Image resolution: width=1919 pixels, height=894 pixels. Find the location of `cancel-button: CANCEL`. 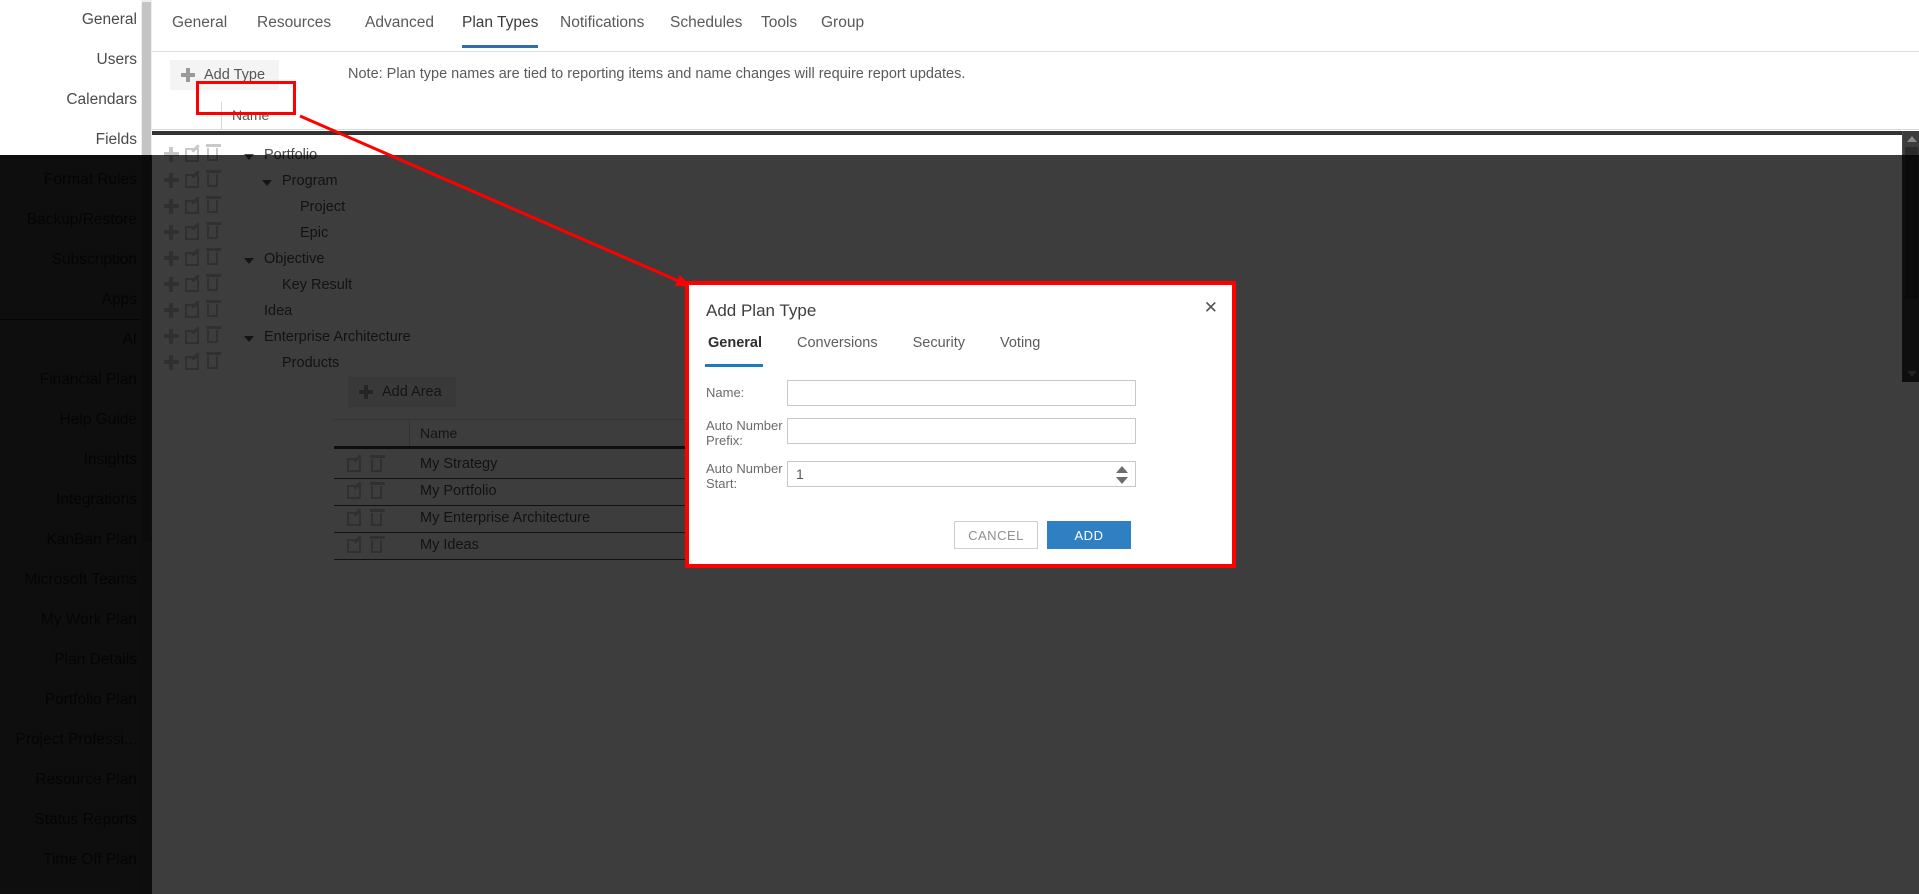

cancel-button: CANCEL is located at coordinates (996, 535).